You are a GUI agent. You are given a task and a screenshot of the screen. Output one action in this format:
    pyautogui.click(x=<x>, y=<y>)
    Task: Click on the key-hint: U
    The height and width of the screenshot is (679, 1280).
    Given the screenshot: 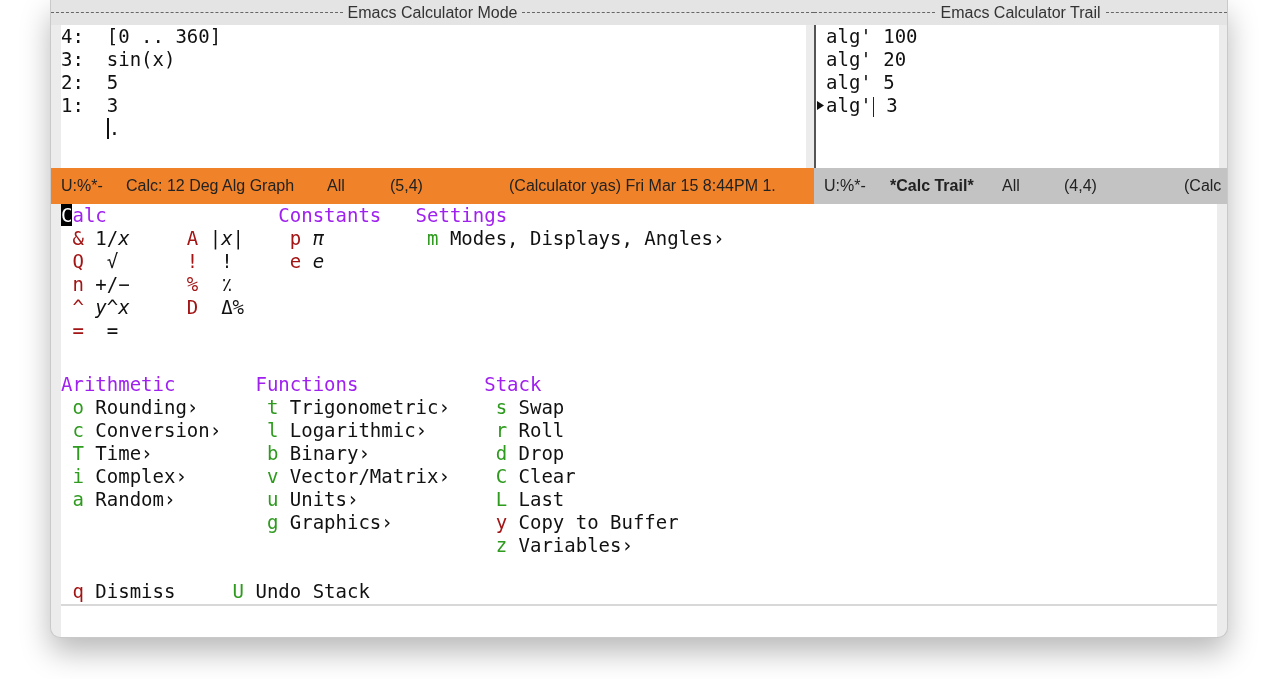 What is the action you would take?
    pyautogui.click(x=244, y=591)
    